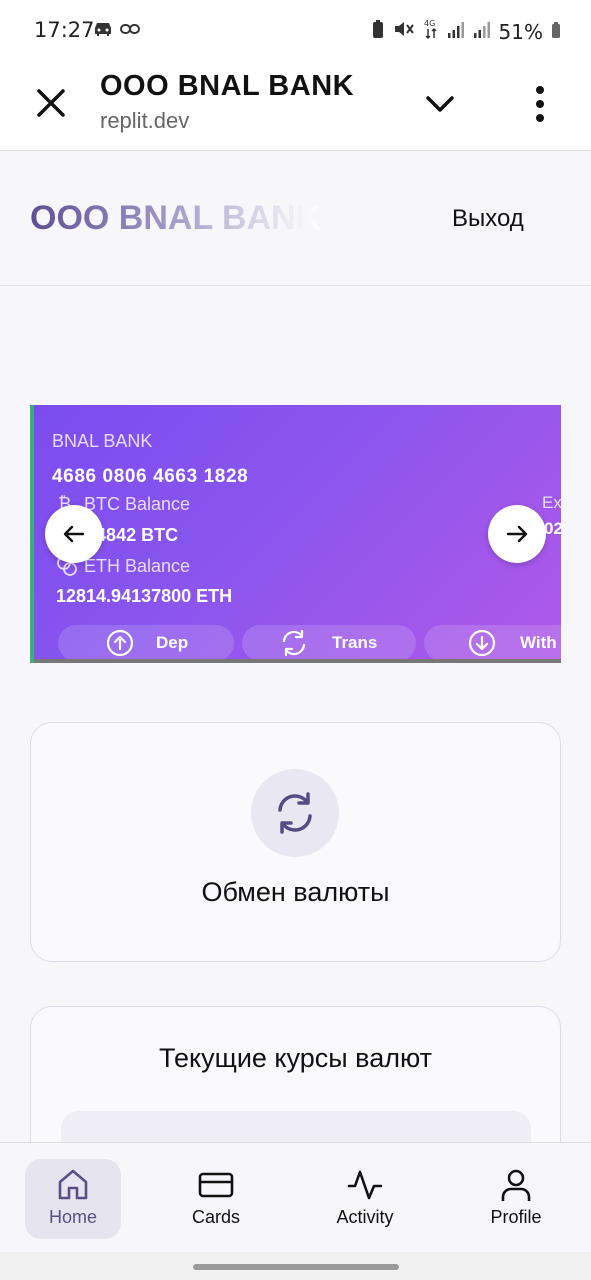 The image size is (591, 1280). Describe the element at coordinates (146, 643) in the screenshot. I see `deposit-button: Dep` at that location.